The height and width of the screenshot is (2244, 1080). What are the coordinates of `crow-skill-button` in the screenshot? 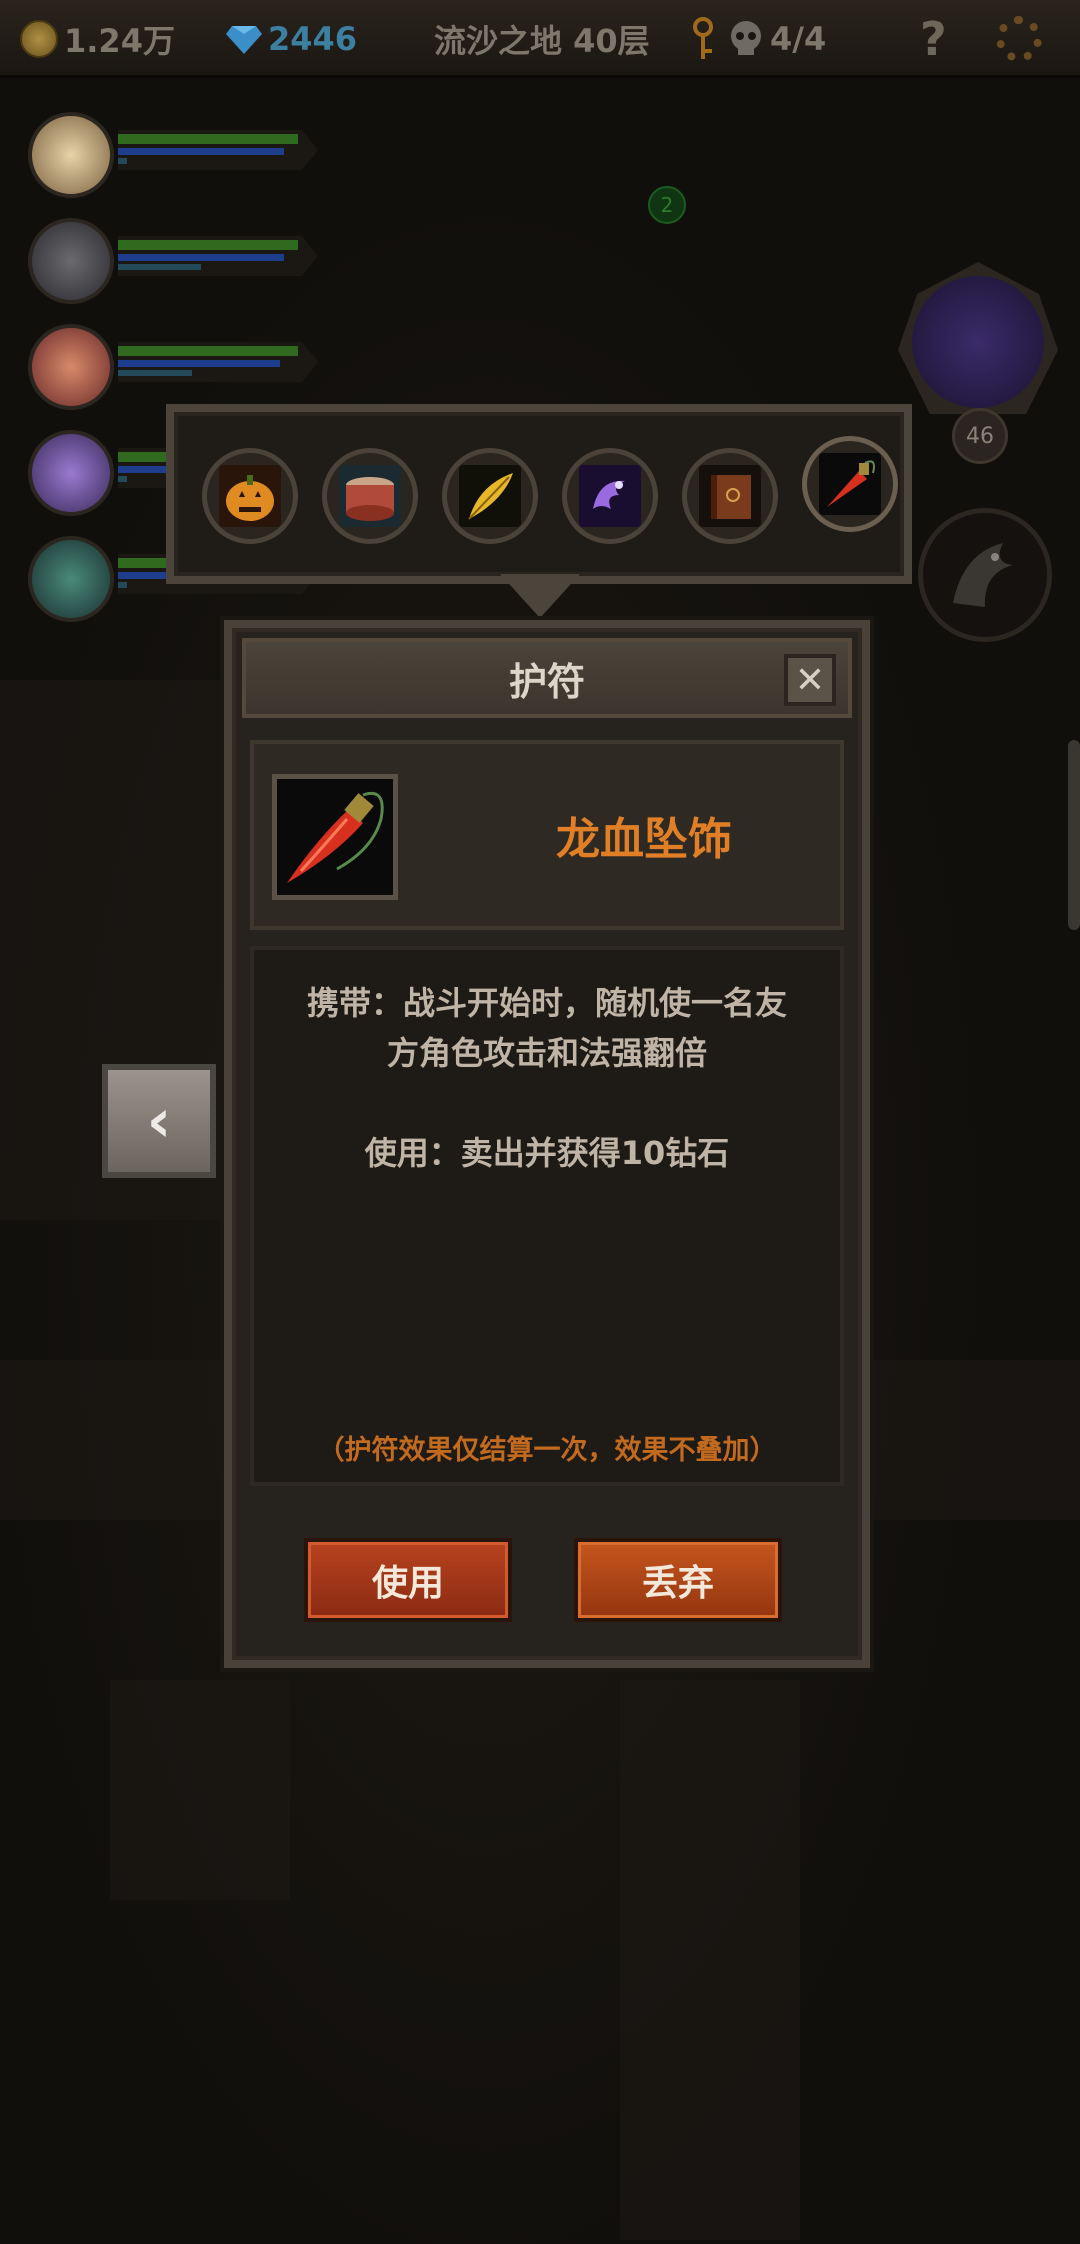 It's located at (985, 575).